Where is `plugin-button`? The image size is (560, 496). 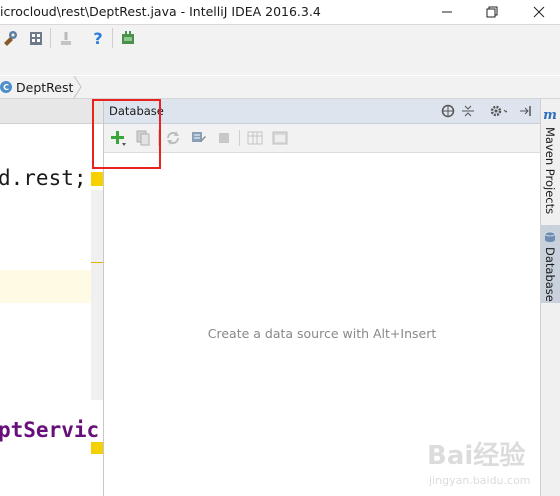 plugin-button is located at coordinates (128, 38).